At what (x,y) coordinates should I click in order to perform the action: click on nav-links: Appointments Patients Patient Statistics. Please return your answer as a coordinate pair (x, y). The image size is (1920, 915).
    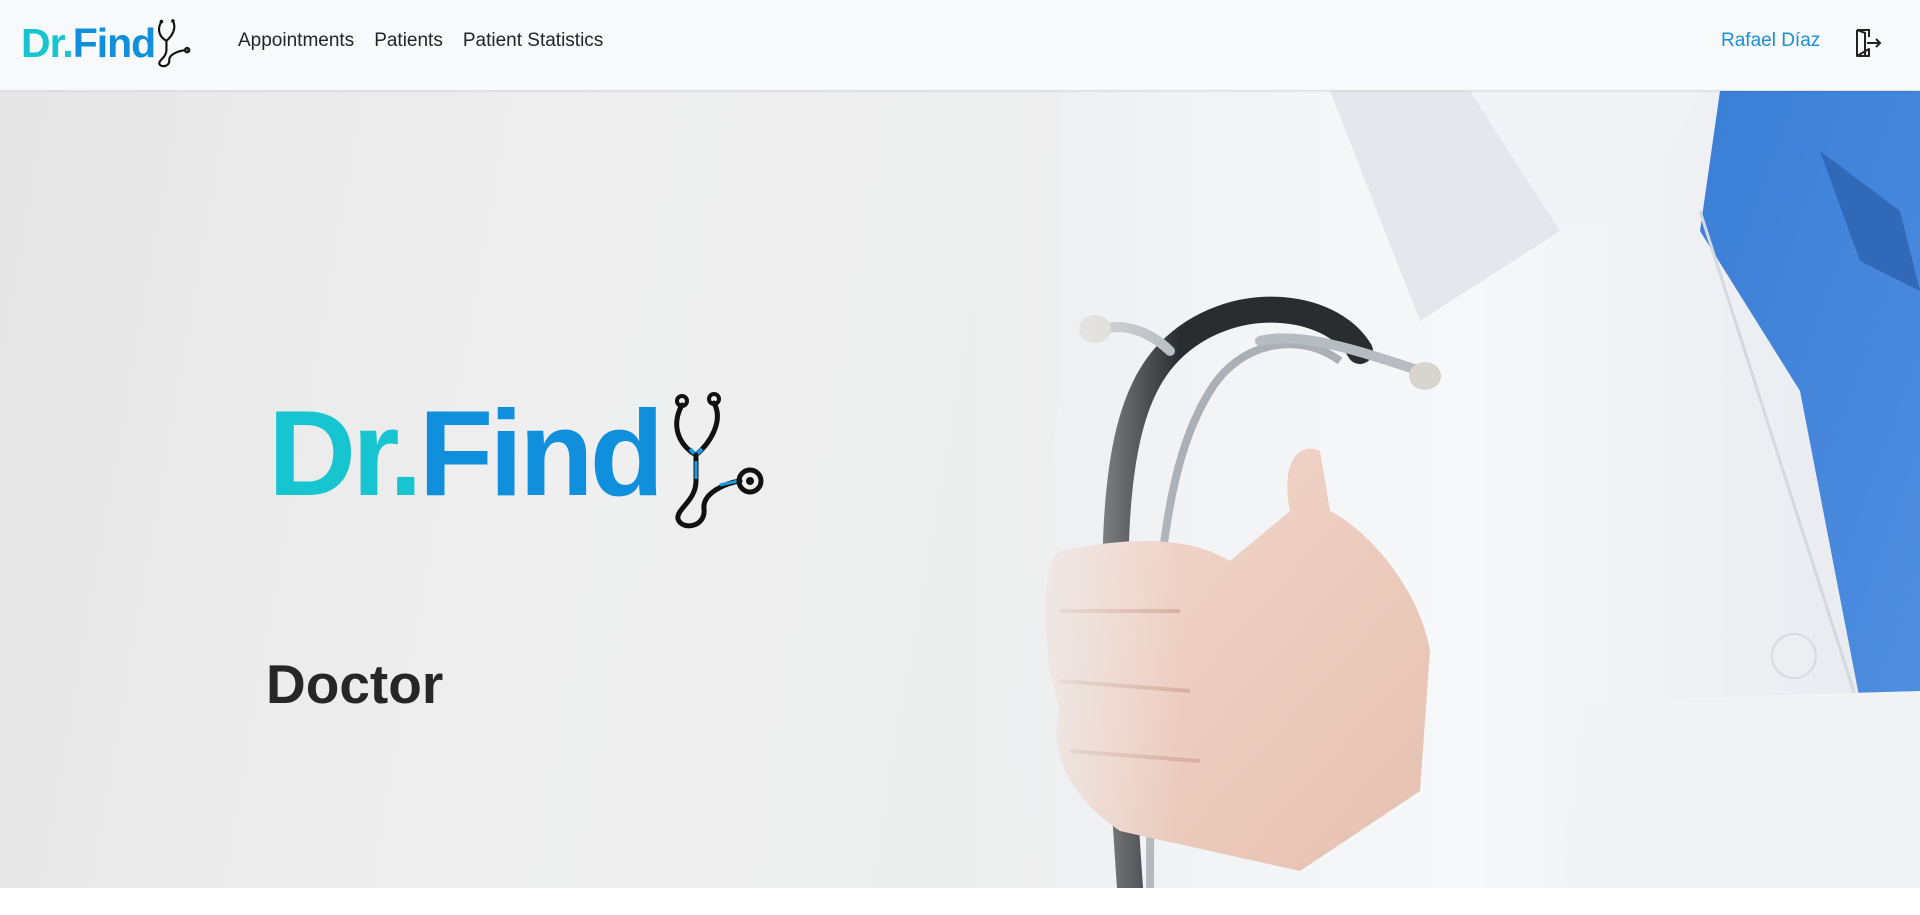
    Looking at the image, I should click on (420, 41).